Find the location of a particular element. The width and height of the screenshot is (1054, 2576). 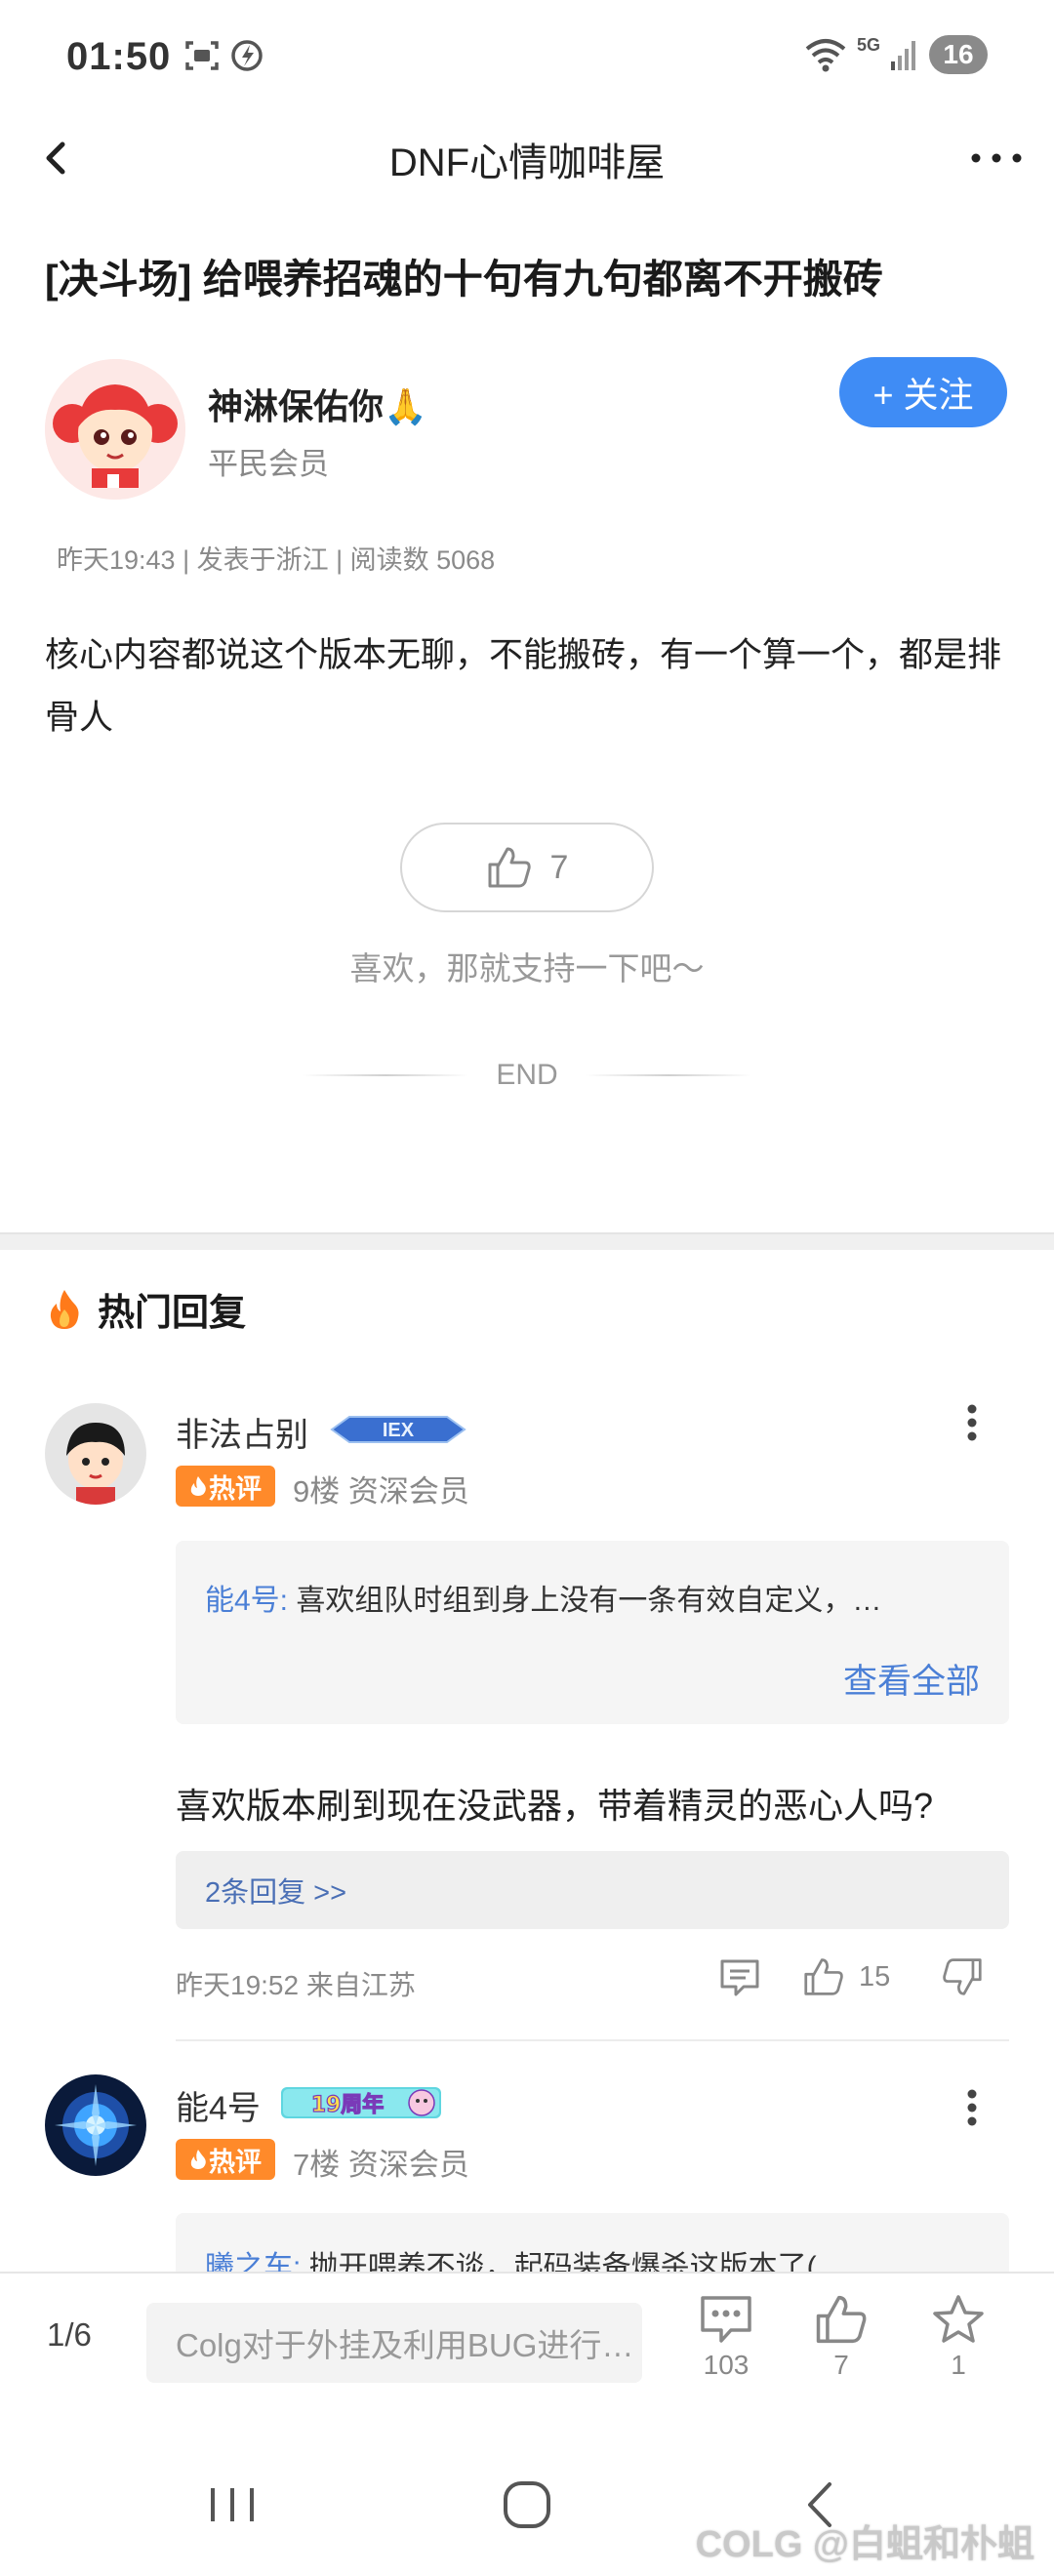

status-right: 5G 16 is located at coordinates (896, 54).